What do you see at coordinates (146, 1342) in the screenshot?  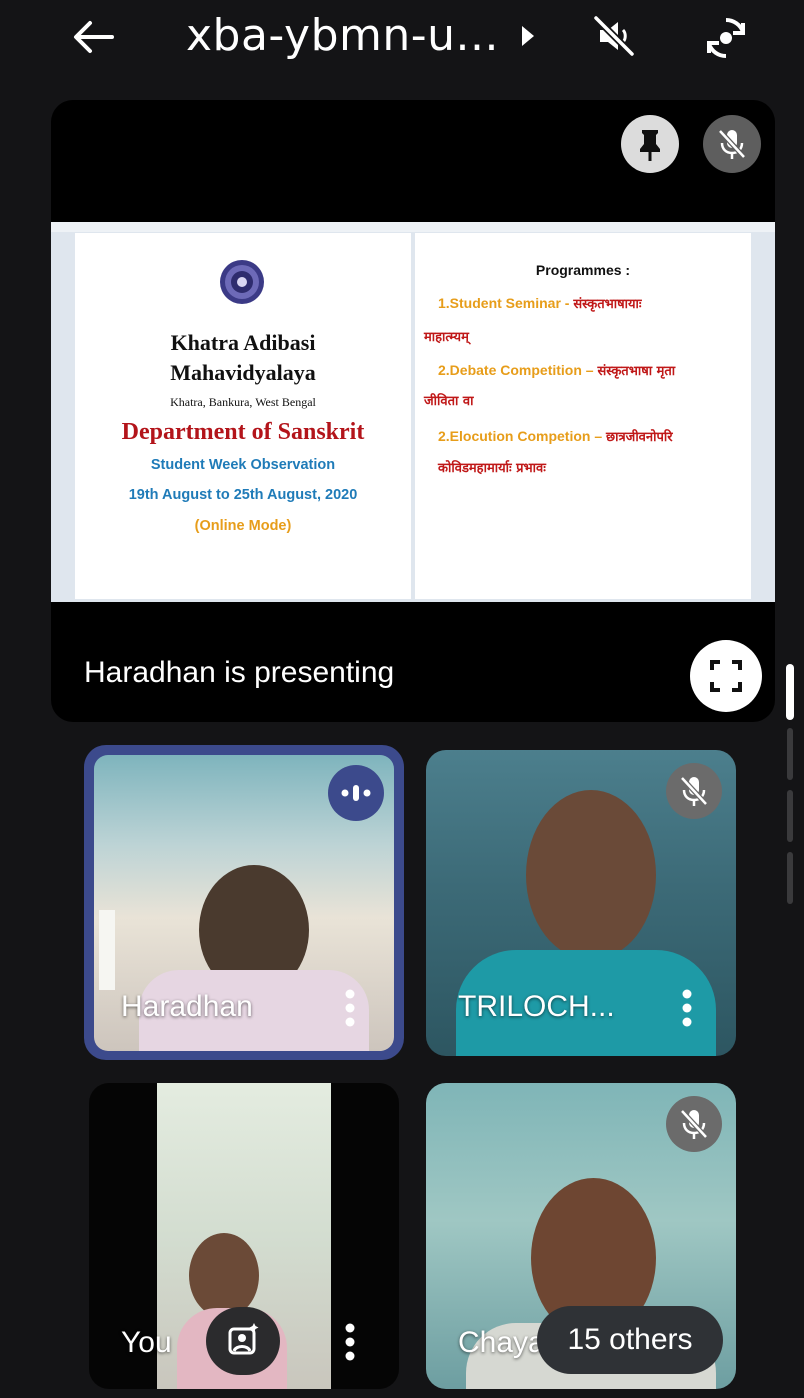 I see `participant-name: You` at bounding box center [146, 1342].